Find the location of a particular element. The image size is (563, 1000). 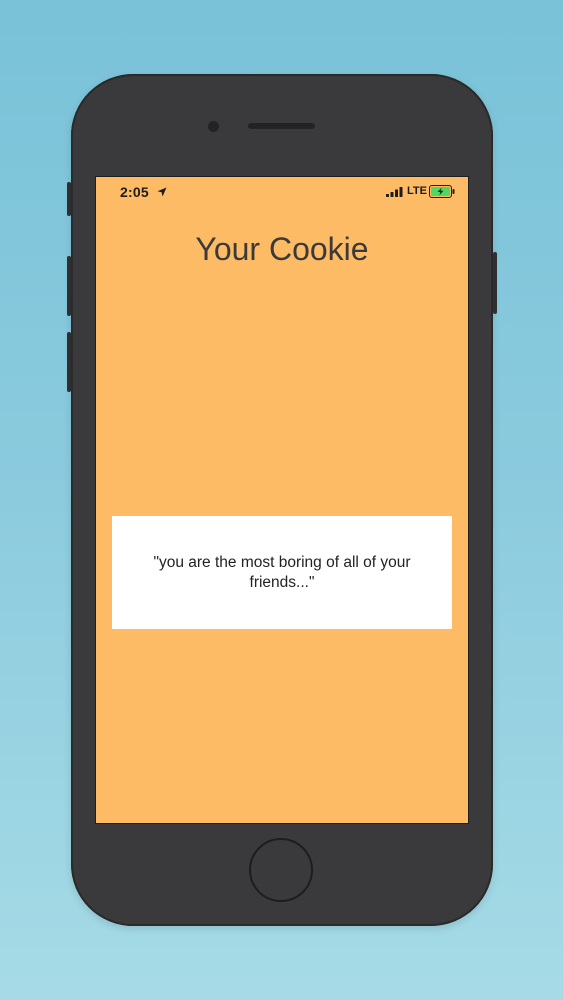

volume-up-button is located at coordinates (69, 286).